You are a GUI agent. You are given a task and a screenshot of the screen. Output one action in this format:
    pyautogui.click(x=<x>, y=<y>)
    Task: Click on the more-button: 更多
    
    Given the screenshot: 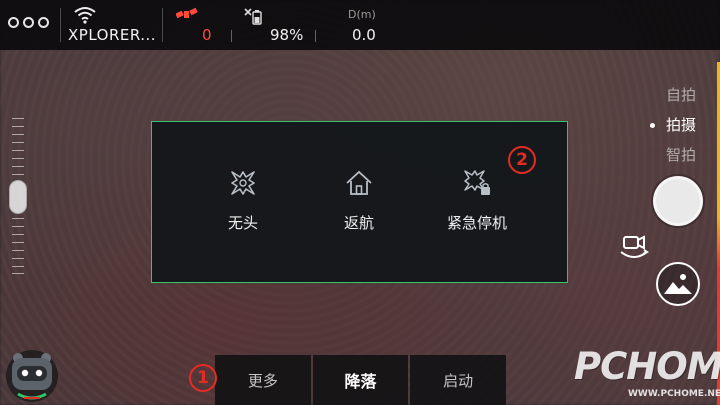 What is the action you would take?
    pyautogui.click(x=263, y=380)
    